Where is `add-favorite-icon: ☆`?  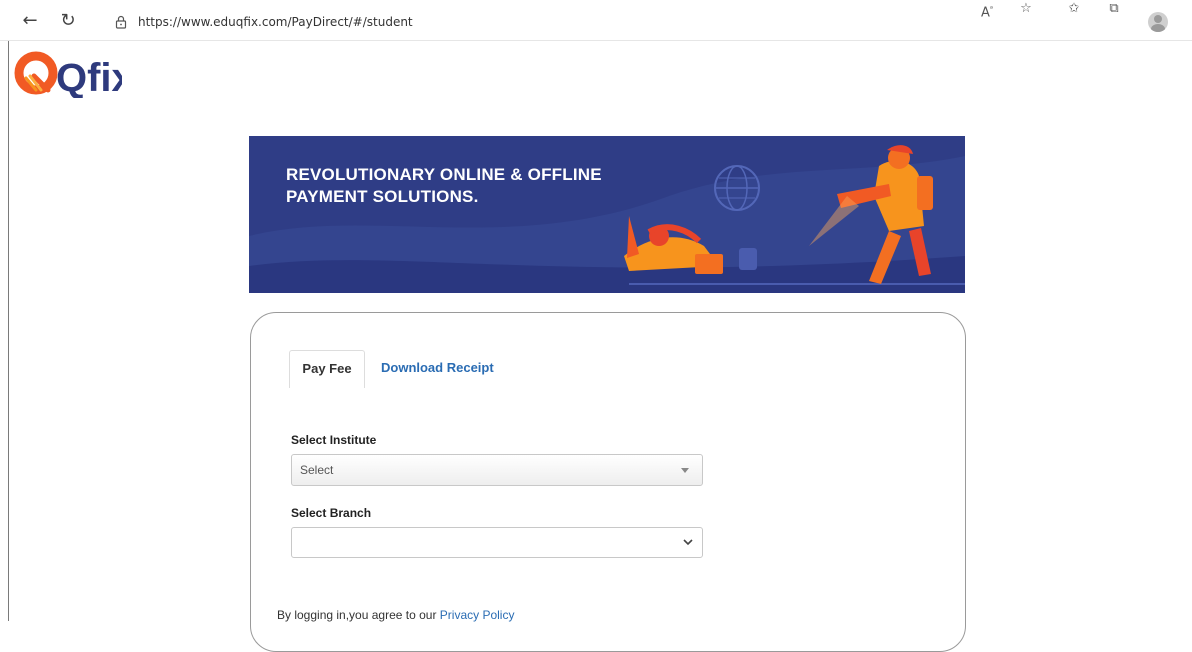
add-favorite-icon: ☆ is located at coordinates (1026, 9).